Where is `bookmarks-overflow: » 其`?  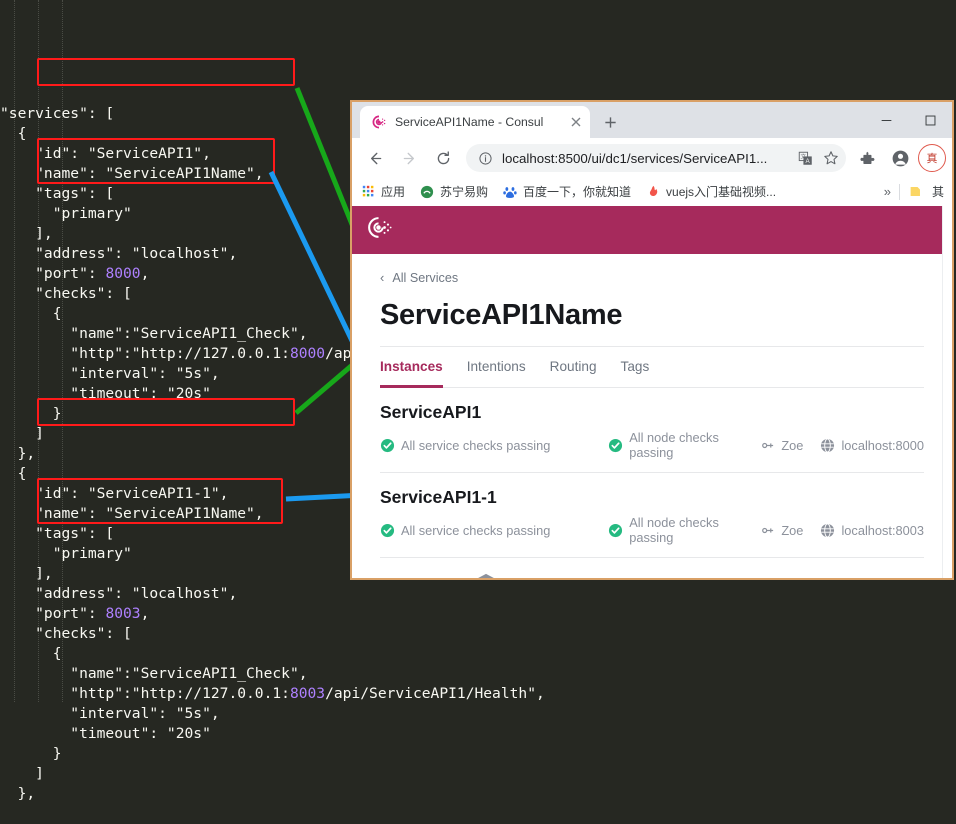 bookmarks-overflow: » 其 is located at coordinates (914, 191).